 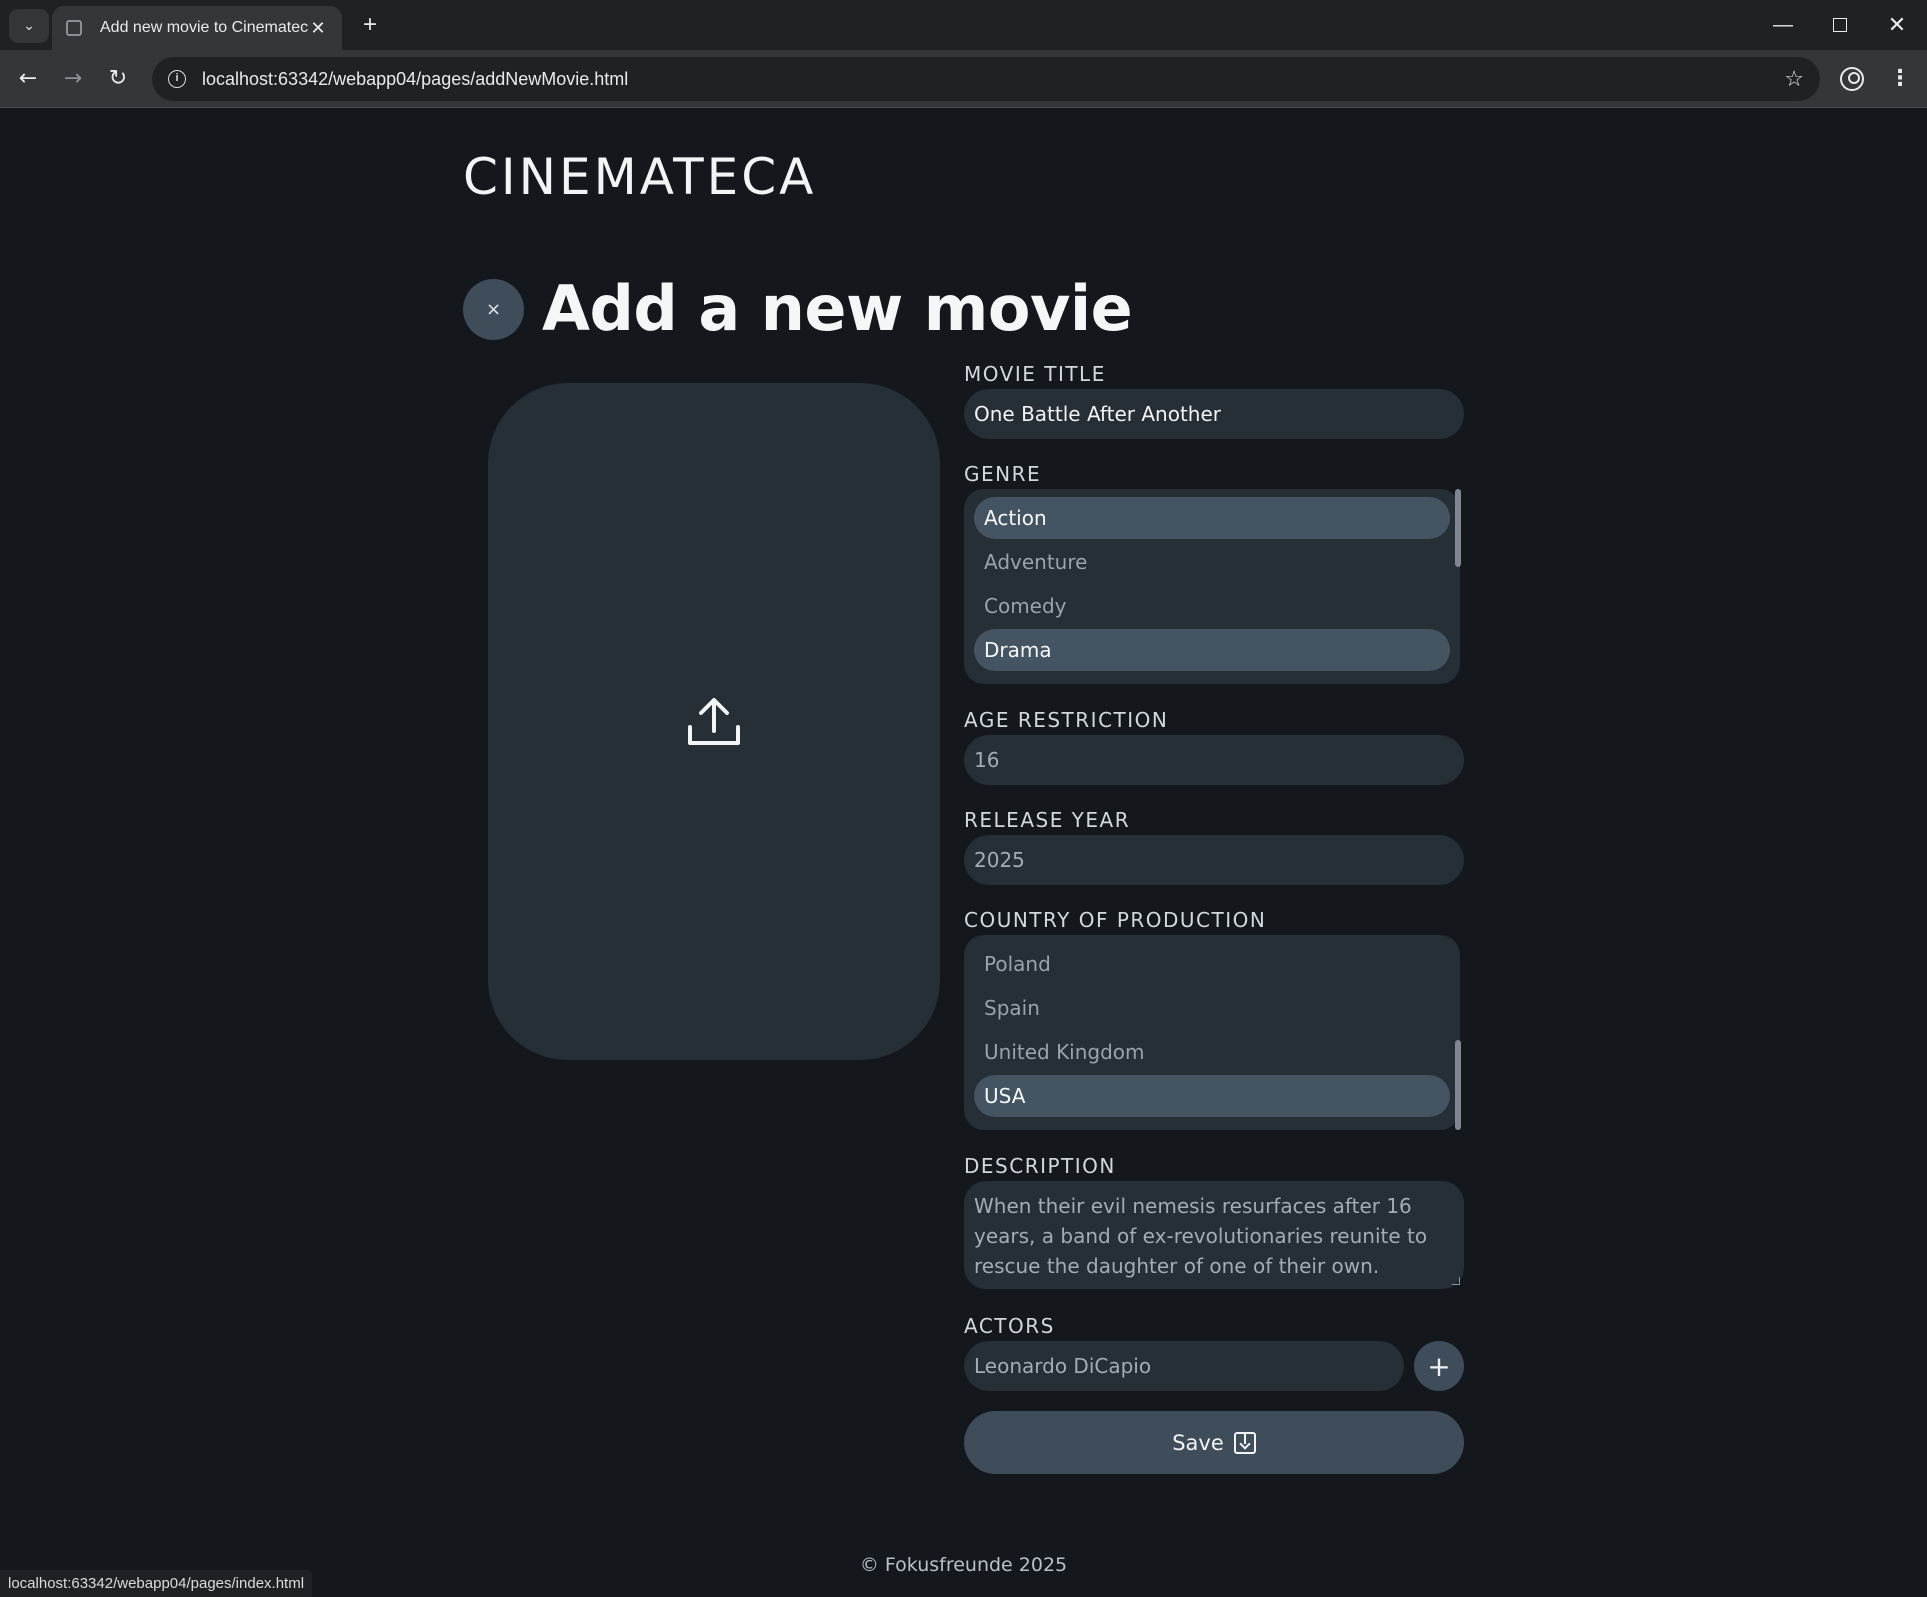 I want to click on tab-search-button: ⌄, so click(x=29, y=26).